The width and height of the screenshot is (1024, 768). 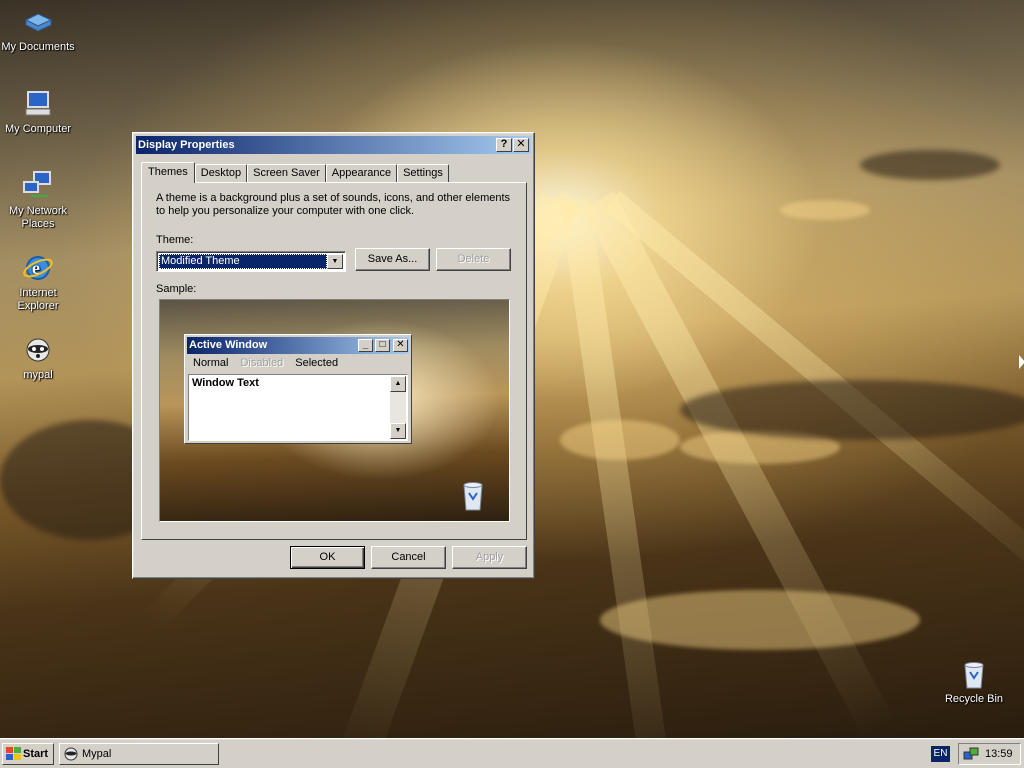 I want to click on my-computer-icon, so click(x=38, y=104).